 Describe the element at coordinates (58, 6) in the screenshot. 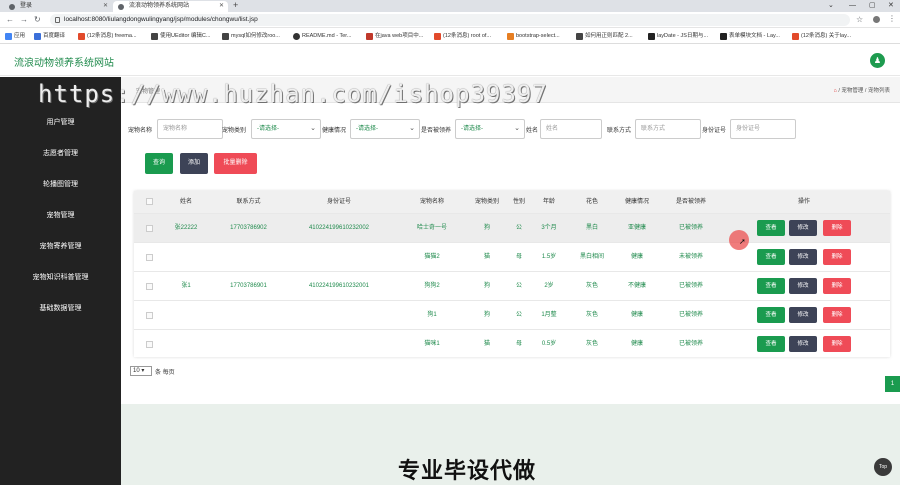

I see `browser-tab-login: 登录 ✕` at that location.